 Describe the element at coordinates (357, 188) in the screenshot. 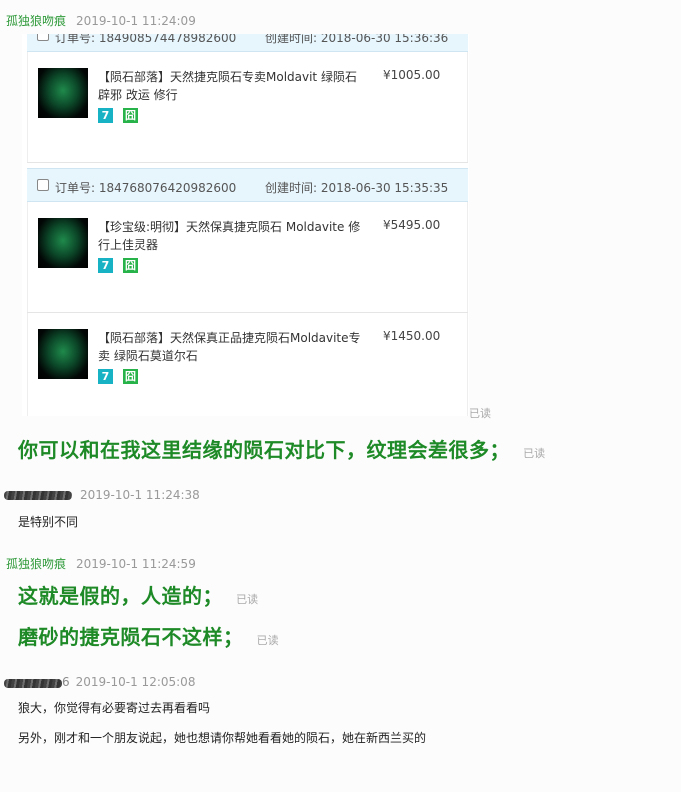

I see `order-created-time: 创建时间: 2018-06-30 15:35:35` at that location.